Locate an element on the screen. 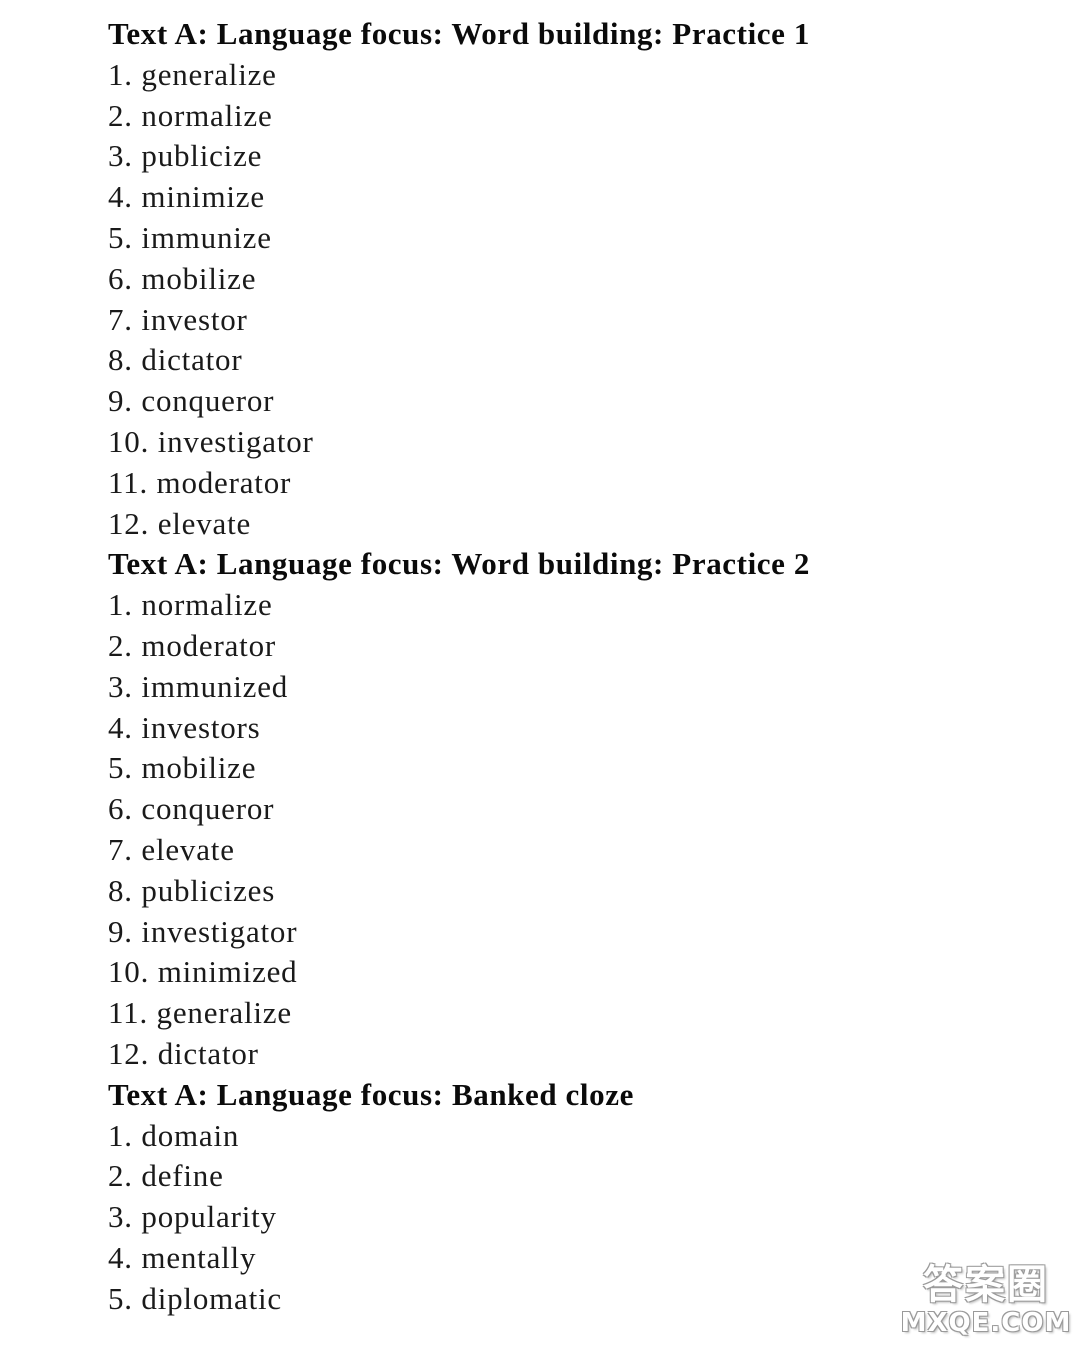 Image resolution: width=1080 pixels, height=1353 pixels. answer-item: 6. mobilize is located at coordinates (182, 278).